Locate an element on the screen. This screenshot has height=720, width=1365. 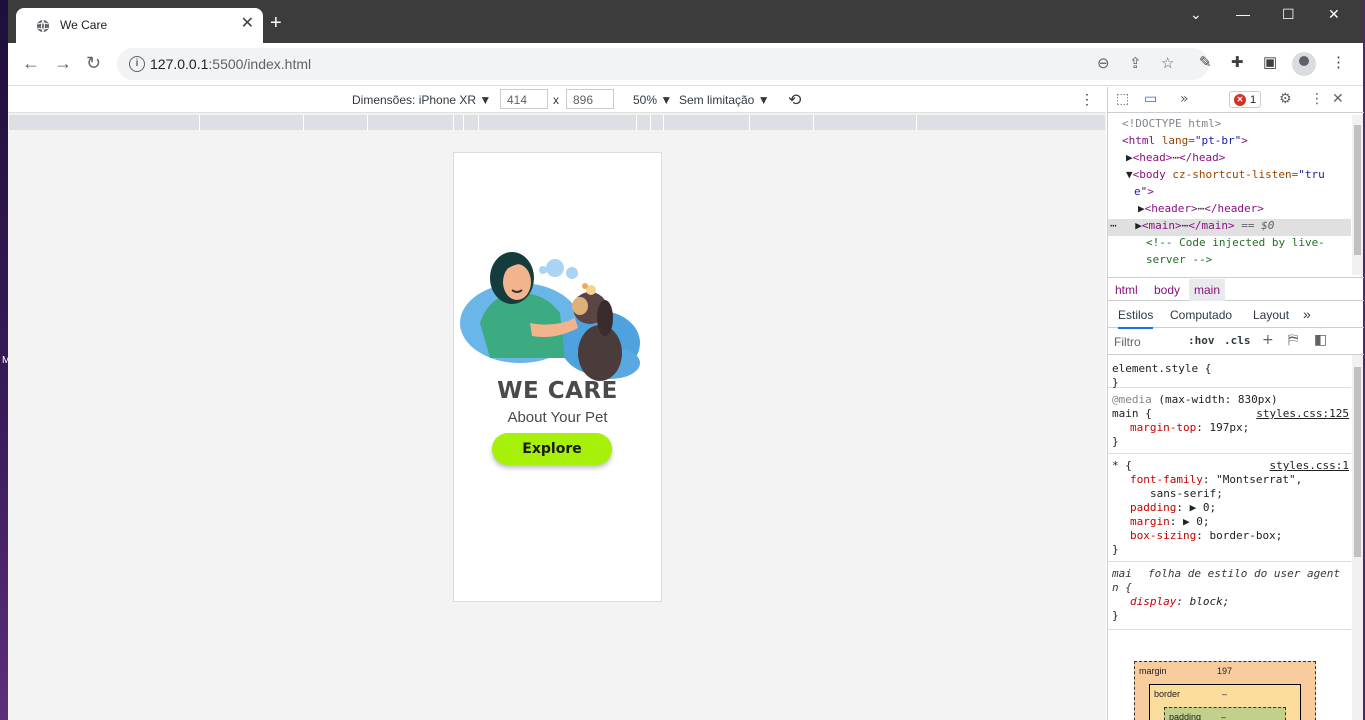
device-height-input: 896 is located at coordinates (590, 99).